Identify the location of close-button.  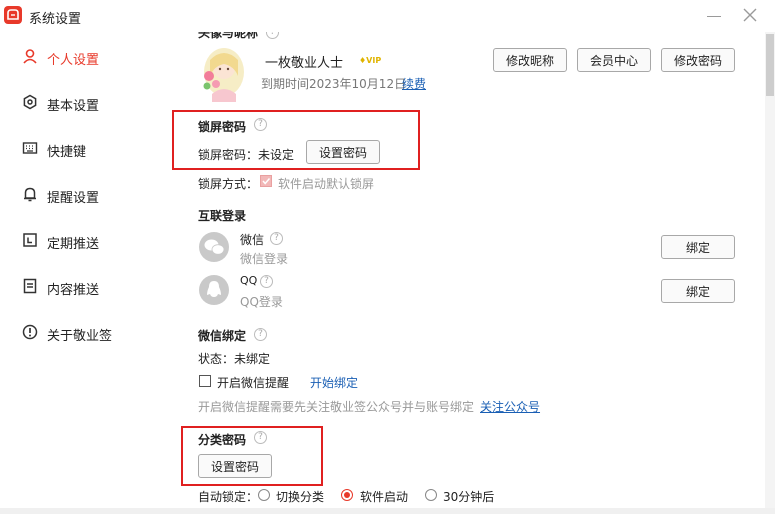
(750, 16).